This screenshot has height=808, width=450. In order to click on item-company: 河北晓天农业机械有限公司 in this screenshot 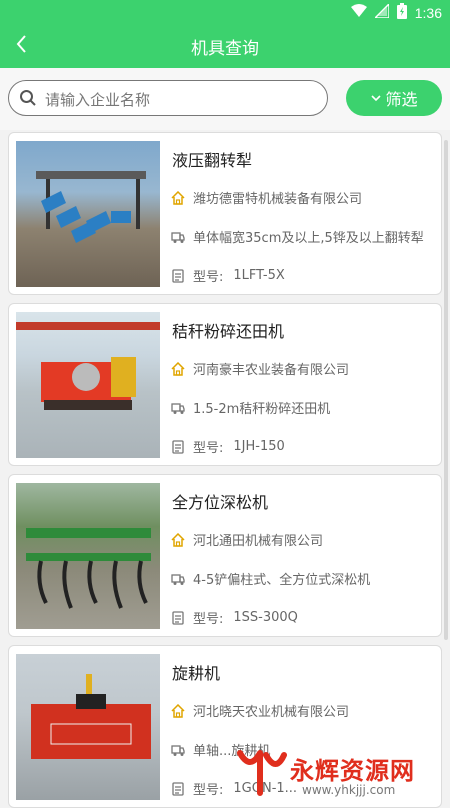, I will do `click(260, 710)`.